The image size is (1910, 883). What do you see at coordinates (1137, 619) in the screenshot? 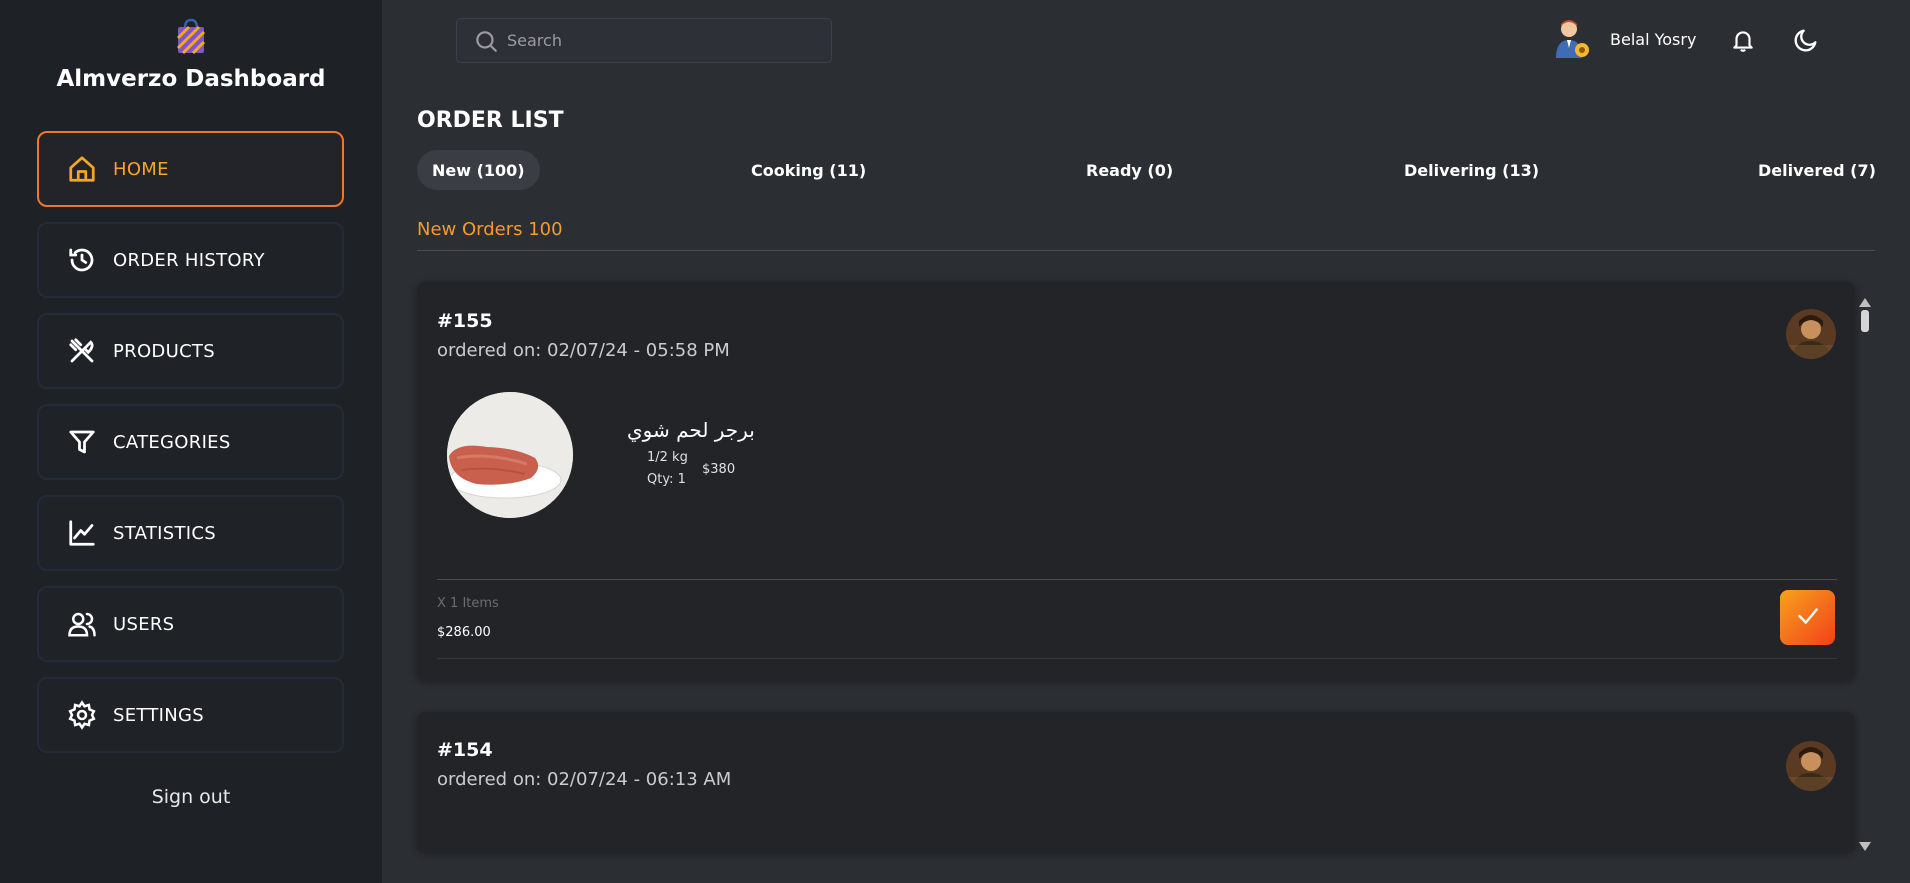
I see `order-footer: X 1 Items $286.00` at bounding box center [1137, 619].